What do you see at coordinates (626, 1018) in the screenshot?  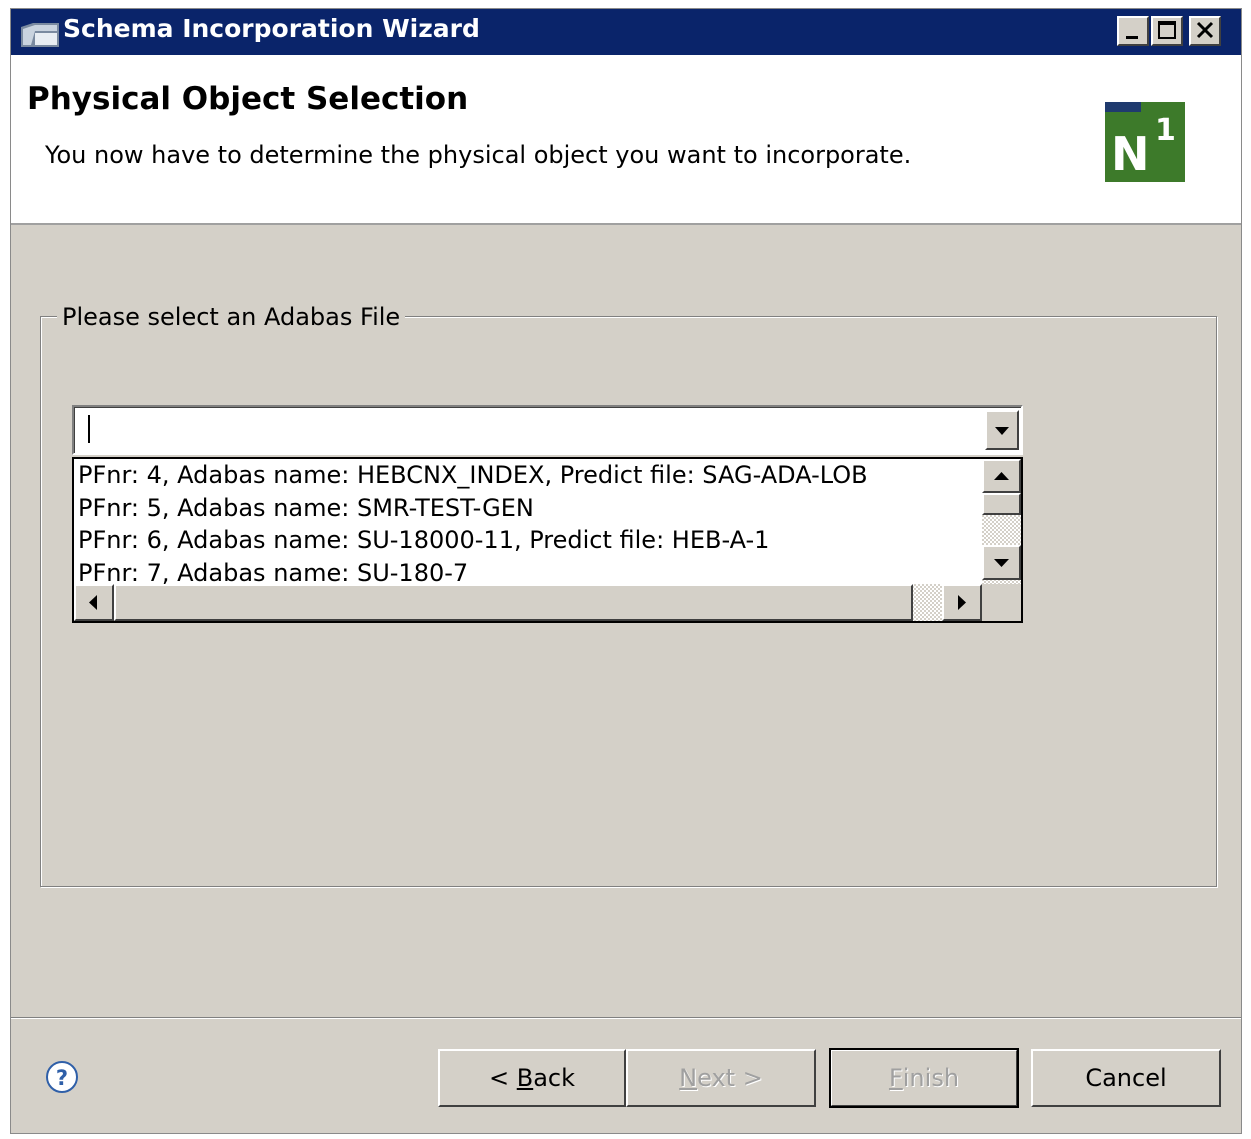 I see `footer-separator-highlight` at bounding box center [626, 1018].